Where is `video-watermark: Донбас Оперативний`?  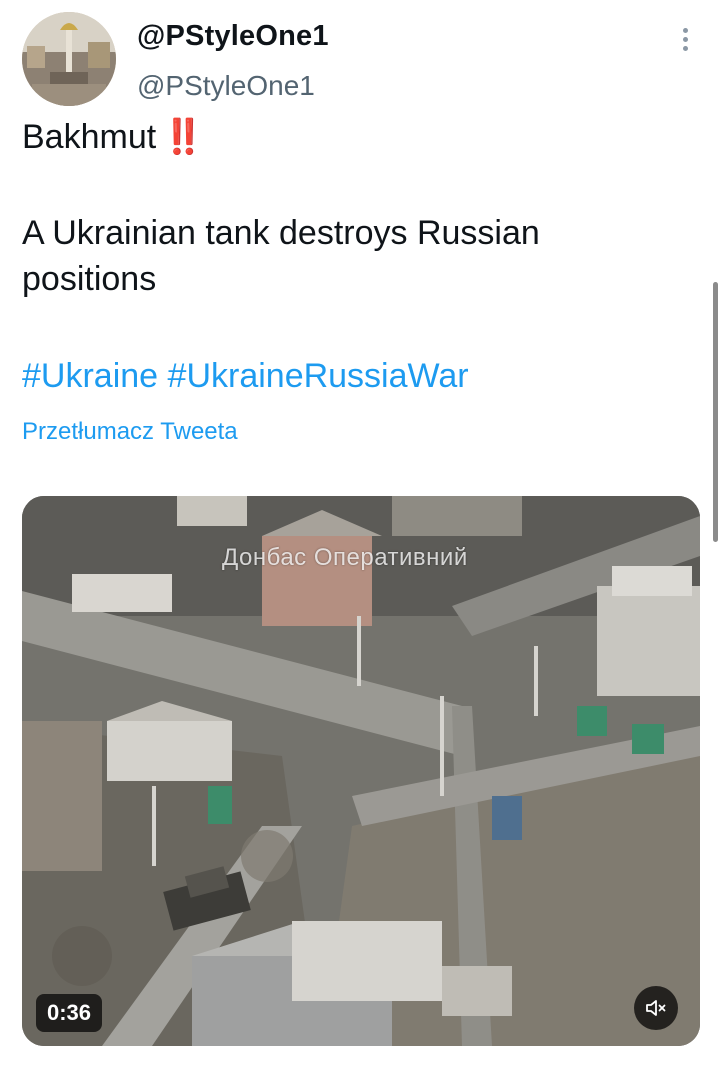
video-watermark: Донбас Оперативний is located at coordinates (345, 557).